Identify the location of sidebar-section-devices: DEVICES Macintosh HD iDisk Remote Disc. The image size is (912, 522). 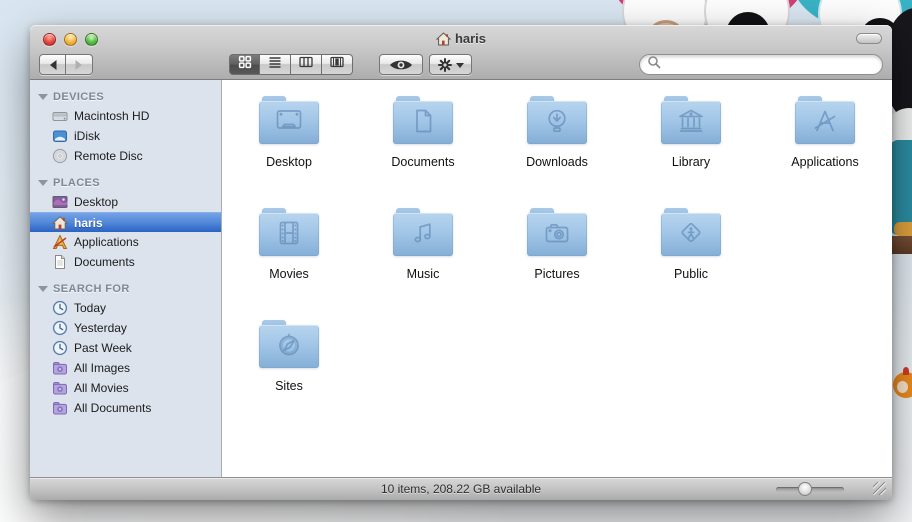
(125, 127).